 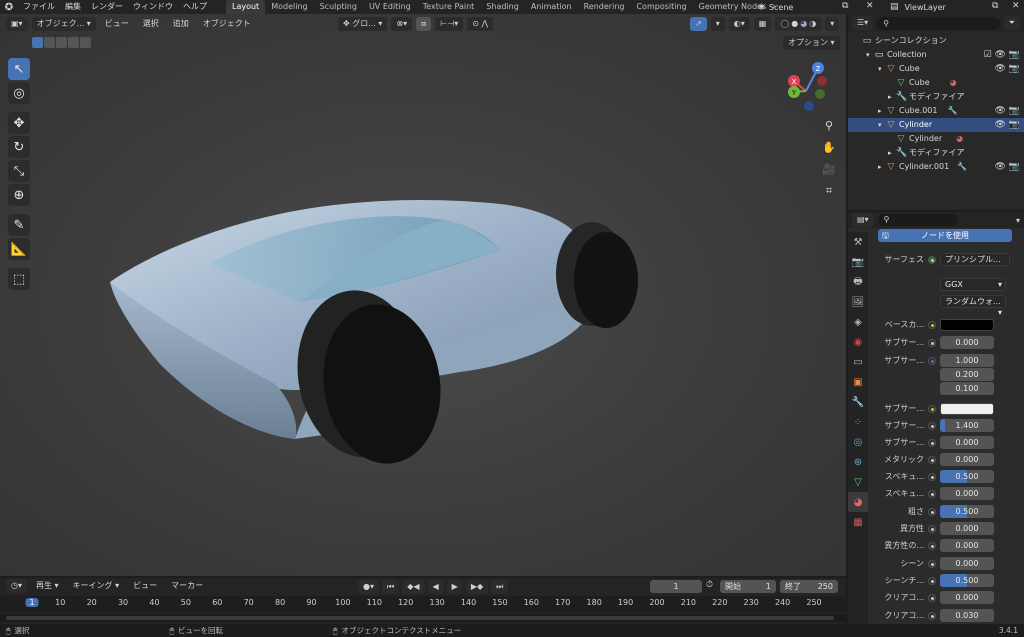 What do you see at coordinates (246, 7) in the screenshot?
I see `tab-layout: Layout` at bounding box center [246, 7].